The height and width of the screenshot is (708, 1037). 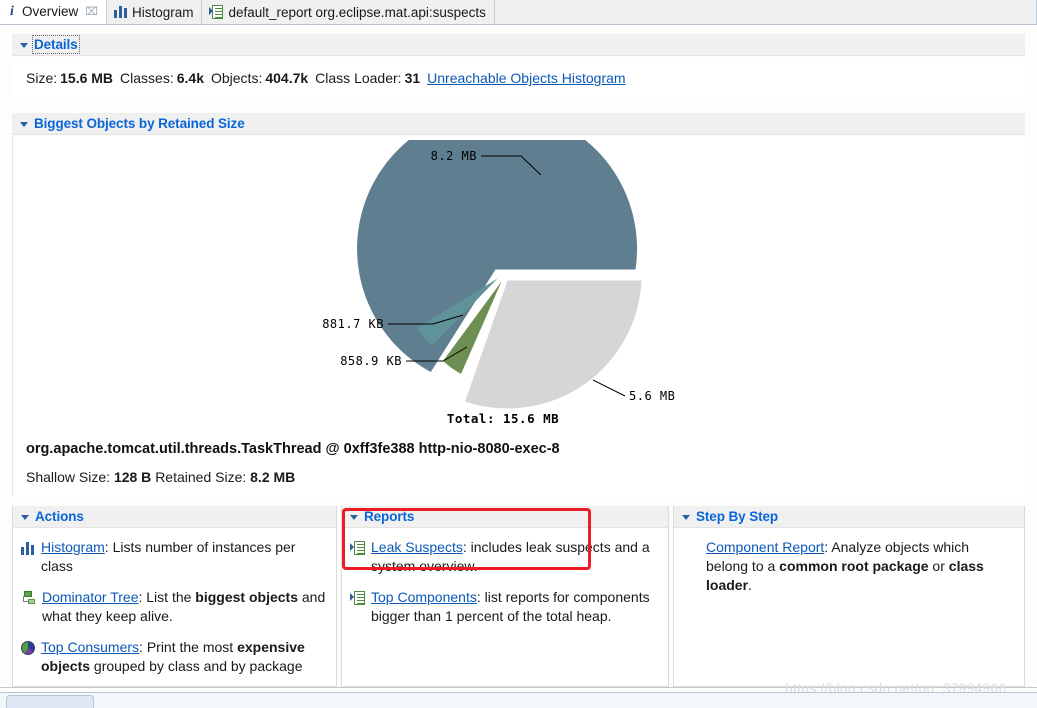 I want to click on top-consumers-icon, so click(x=28, y=648).